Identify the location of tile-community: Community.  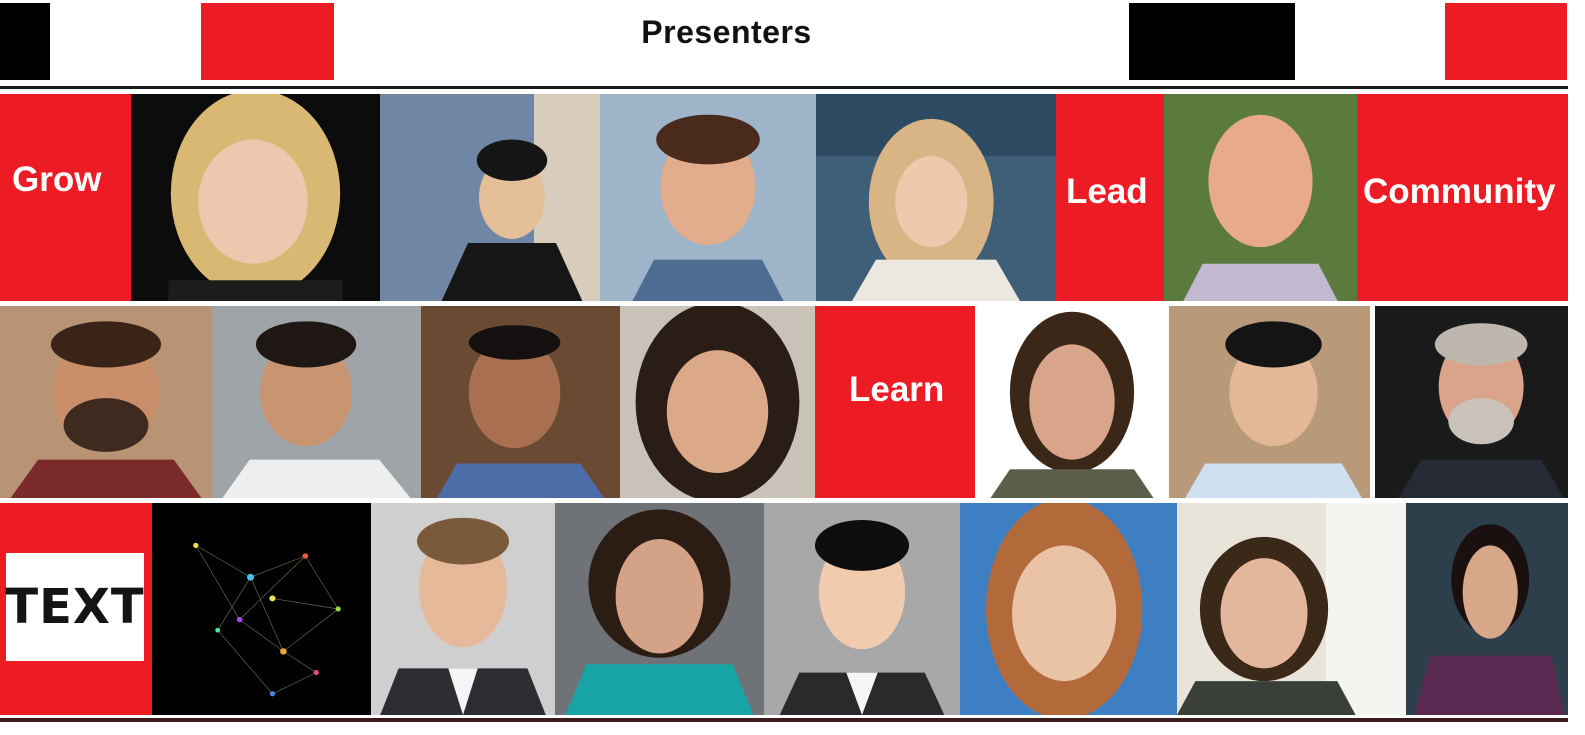
(1462, 197).